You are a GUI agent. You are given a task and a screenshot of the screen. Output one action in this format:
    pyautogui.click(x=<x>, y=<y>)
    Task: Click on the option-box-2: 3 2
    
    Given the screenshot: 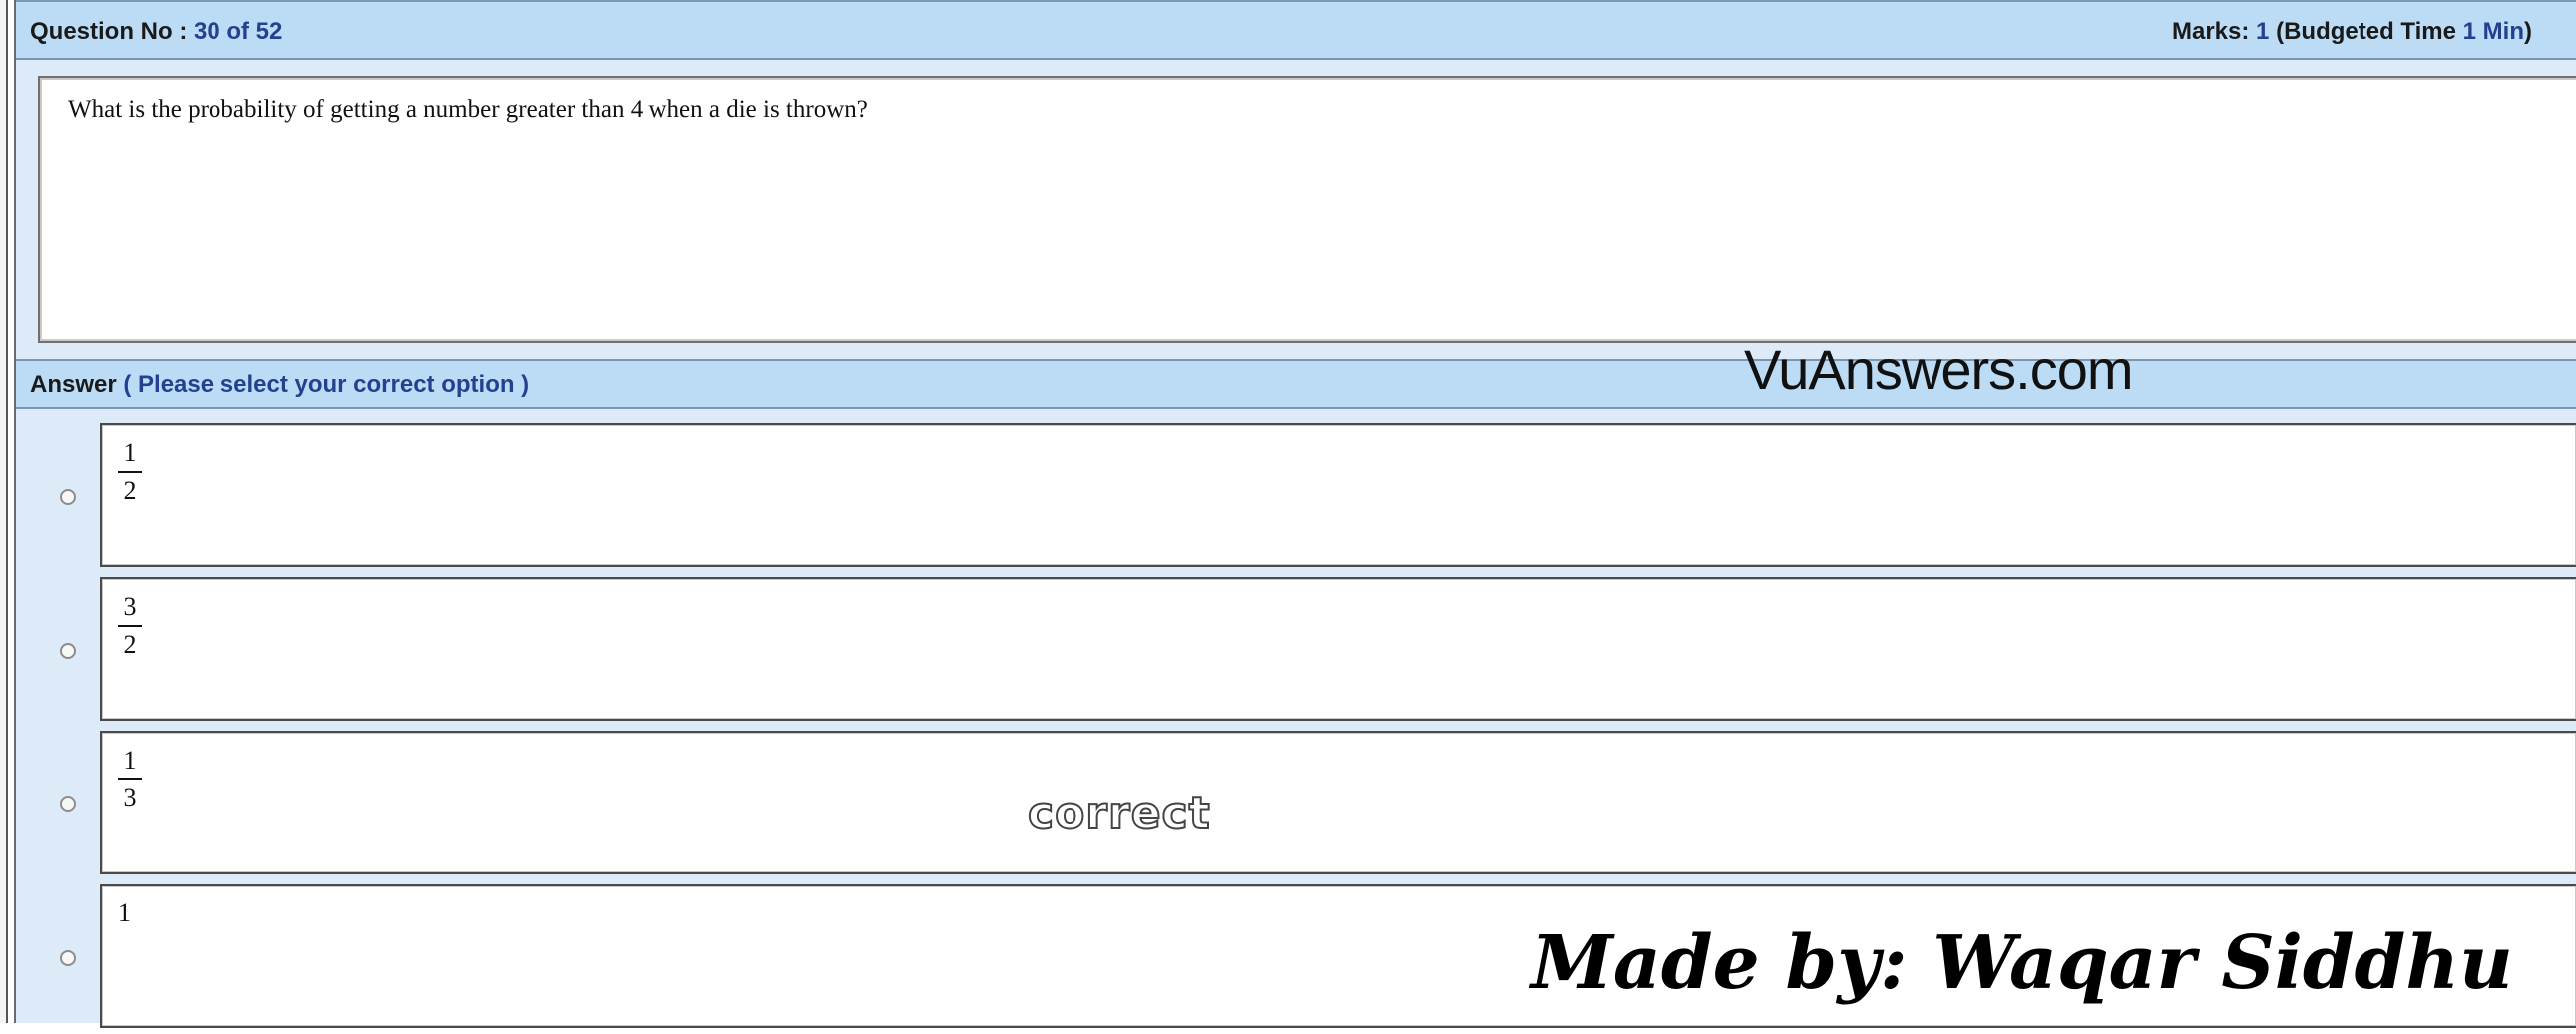 What is the action you would take?
    pyautogui.click(x=1338, y=649)
    